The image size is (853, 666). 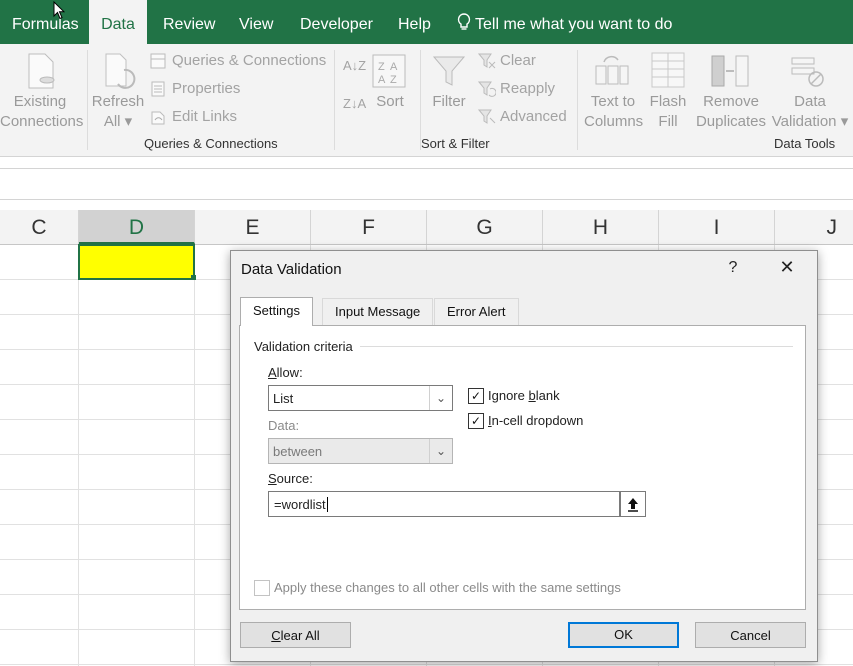 I want to click on column-header-h: H, so click(x=601, y=227).